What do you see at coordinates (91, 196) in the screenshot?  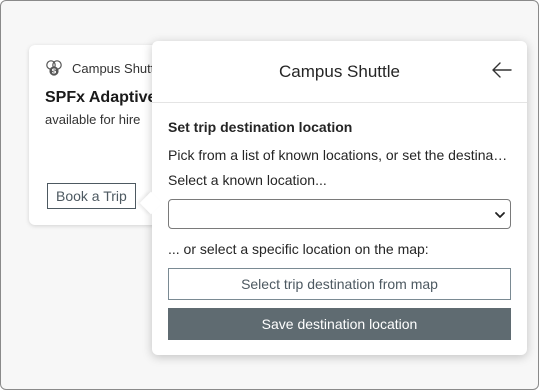 I see `book-trip-button: Book a Trip` at bounding box center [91, 196].